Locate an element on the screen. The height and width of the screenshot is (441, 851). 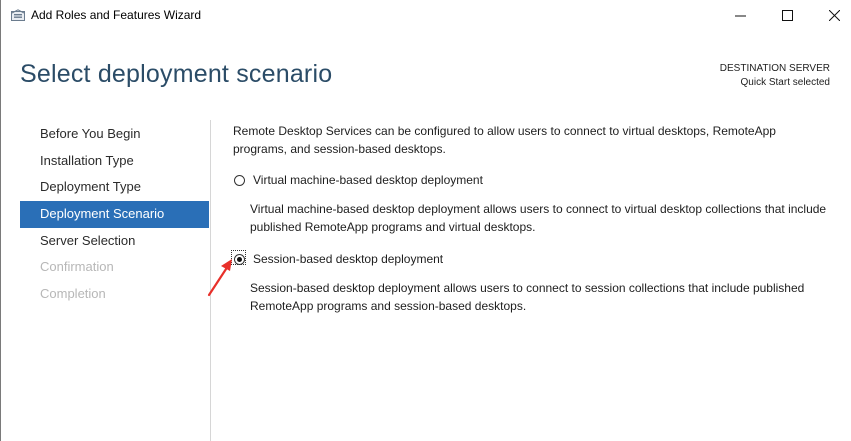
nav-step-deployment-scenario: Deployment Scenario is located at coordinates (114, 214).